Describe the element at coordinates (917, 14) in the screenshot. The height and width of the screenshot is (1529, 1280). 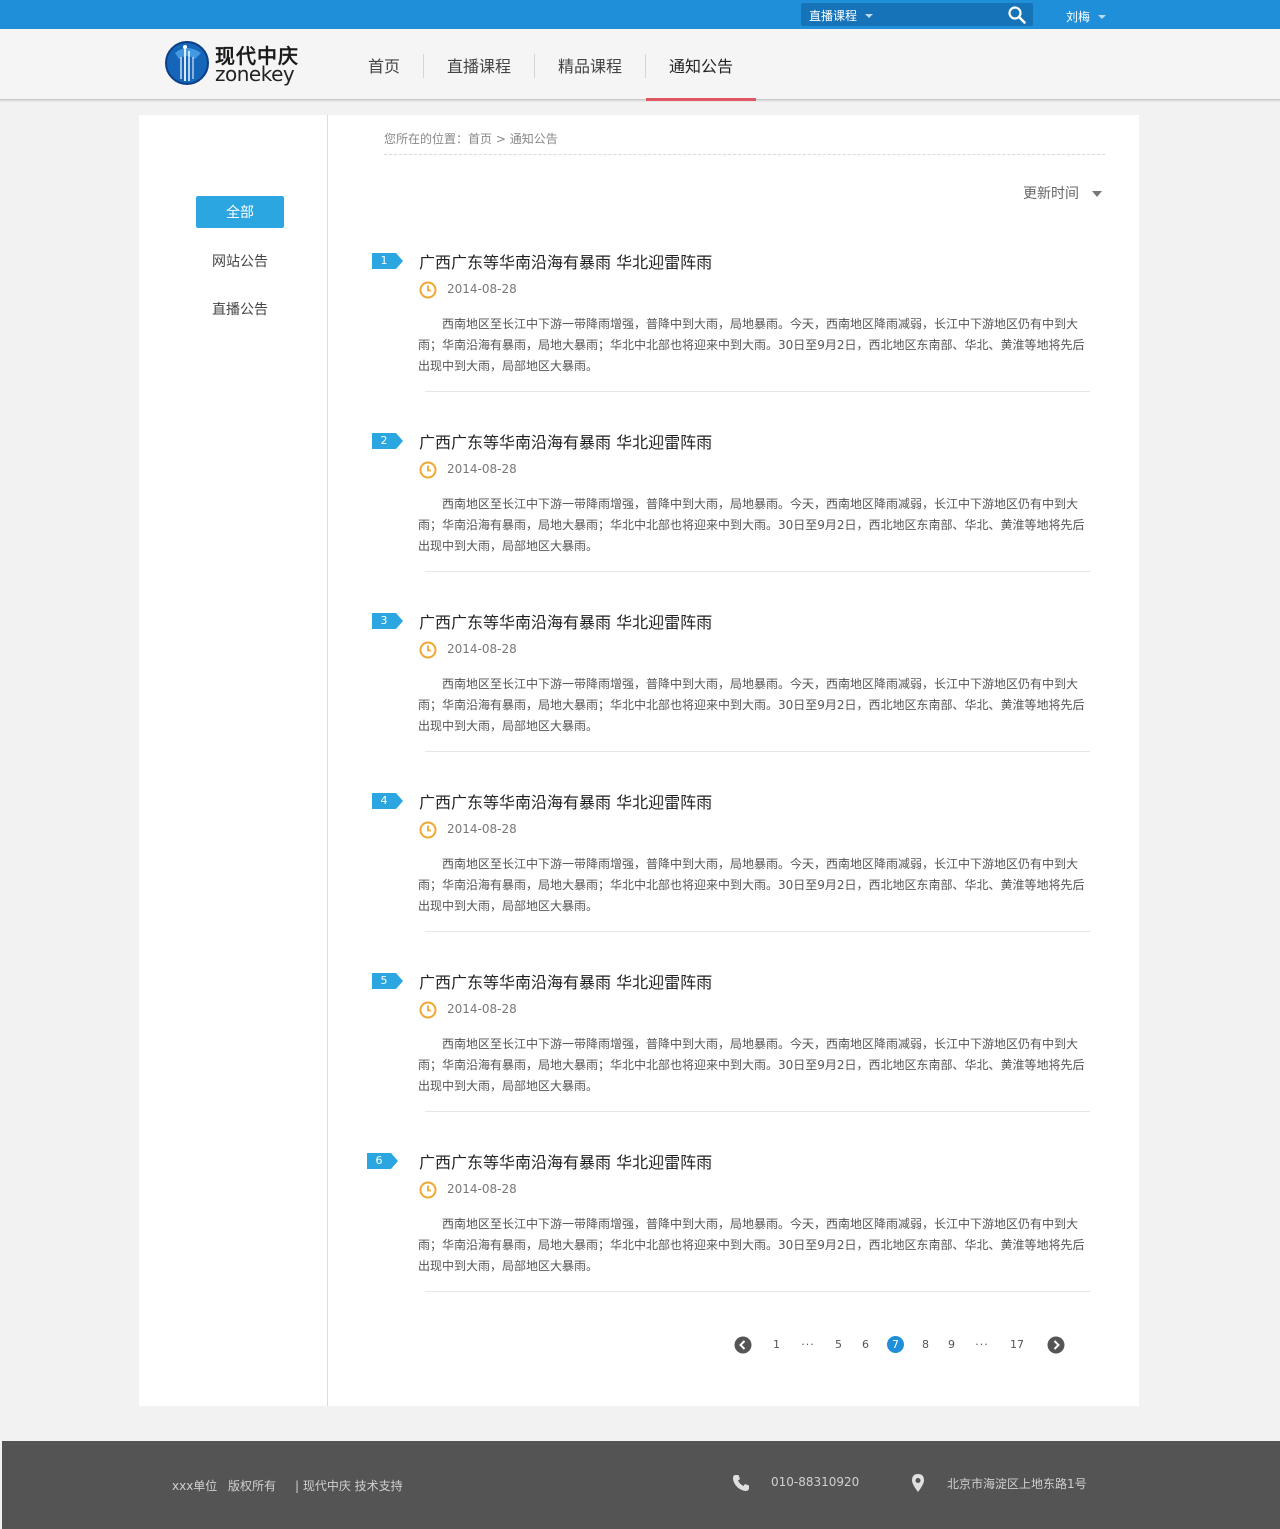
I see `search-box: 直播课程` at that location.